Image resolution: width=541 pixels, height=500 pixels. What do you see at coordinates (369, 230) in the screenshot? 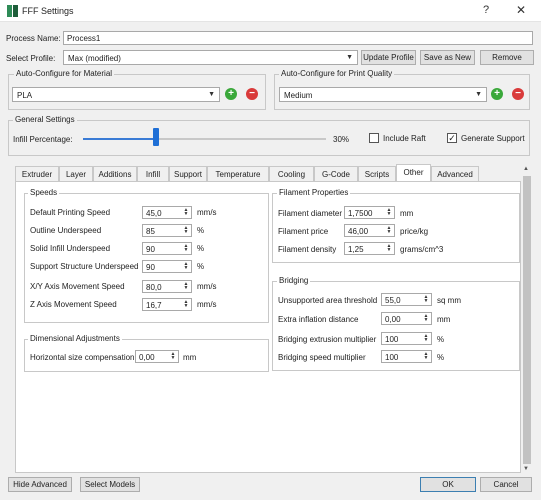
I see `filament-price-input: 46,00 ▲ ▼` at bounding box center [369, 230].